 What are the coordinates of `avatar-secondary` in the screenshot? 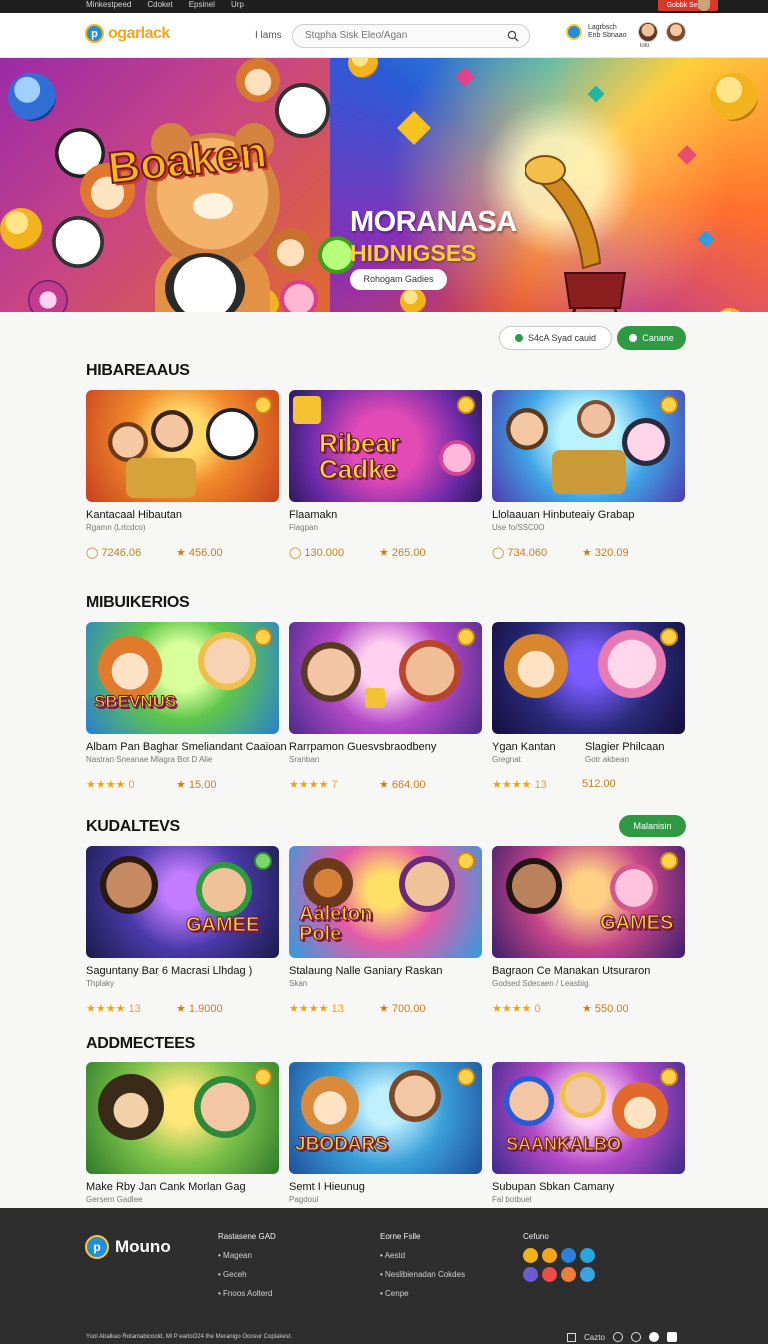 It's located at (676, 32).